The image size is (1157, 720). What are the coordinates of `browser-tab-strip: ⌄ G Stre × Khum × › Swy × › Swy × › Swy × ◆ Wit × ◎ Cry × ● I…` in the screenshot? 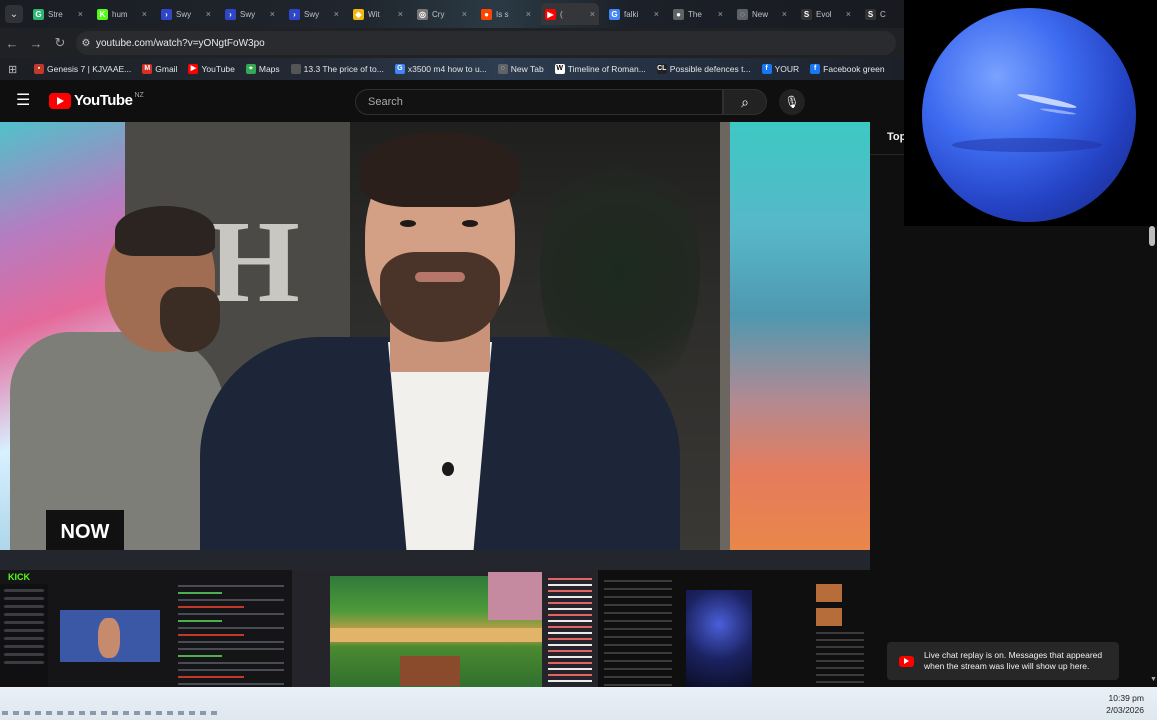 It's located at (452, 14).